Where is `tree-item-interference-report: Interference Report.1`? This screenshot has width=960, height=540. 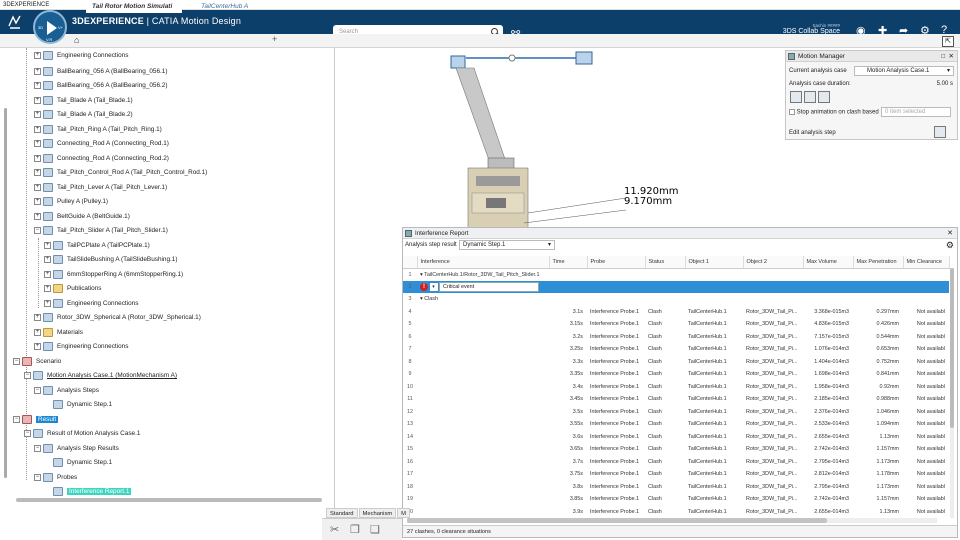 tree-item-interference-report: Interference Report.1 is located at coordinates (88, 492).